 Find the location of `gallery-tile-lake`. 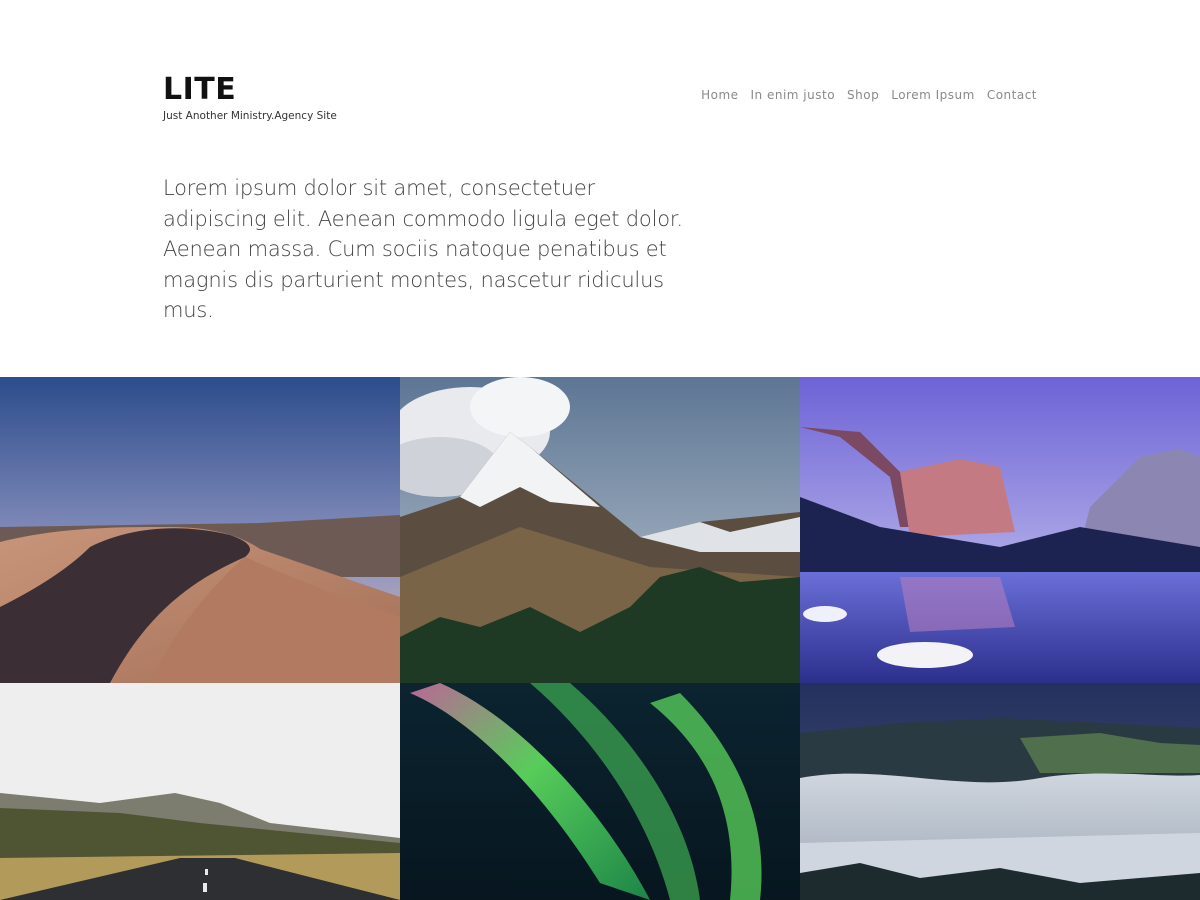

gallery-tile-lake is located at coordinates (1000, 530).